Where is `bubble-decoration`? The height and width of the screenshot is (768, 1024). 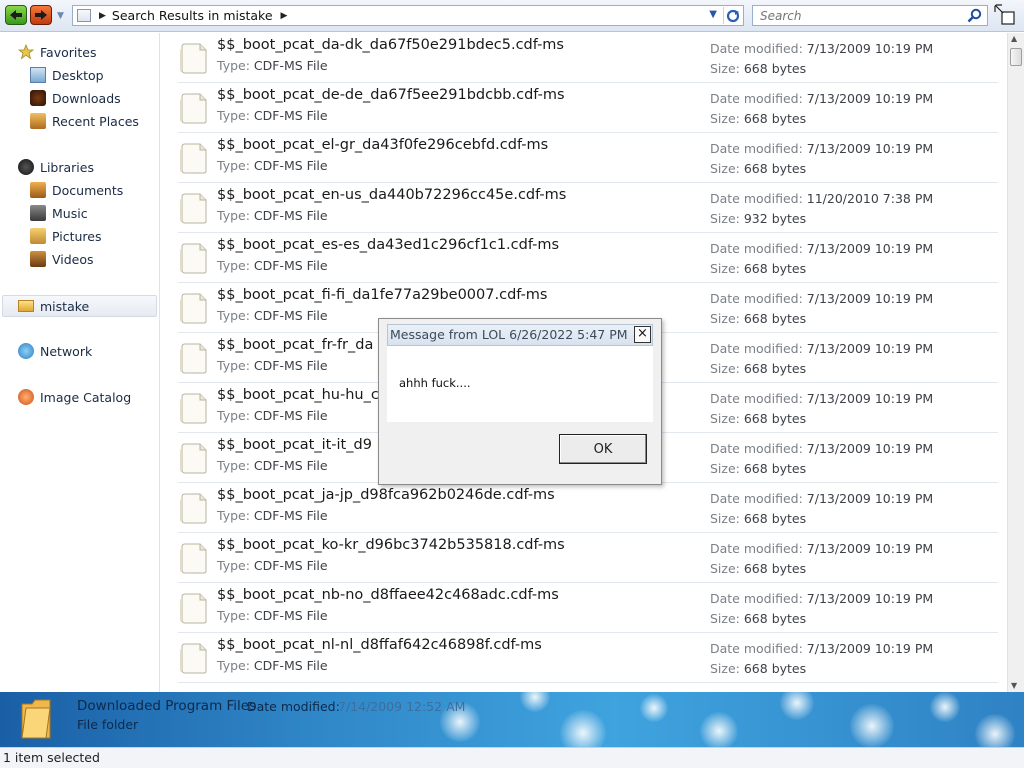
bubble-decoration is located at coordinates (719, 729).